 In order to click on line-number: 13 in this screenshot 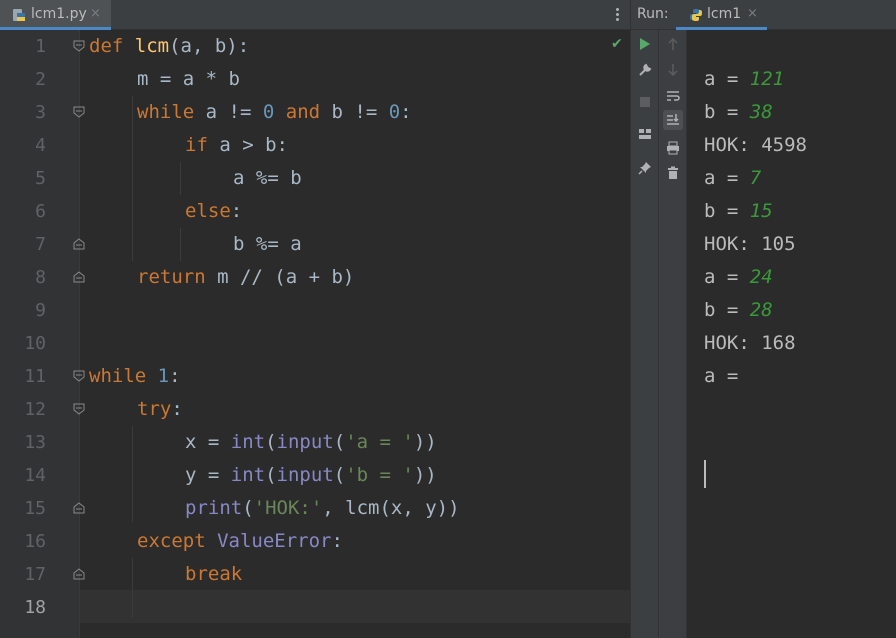, I will do `click(35, 442)`.